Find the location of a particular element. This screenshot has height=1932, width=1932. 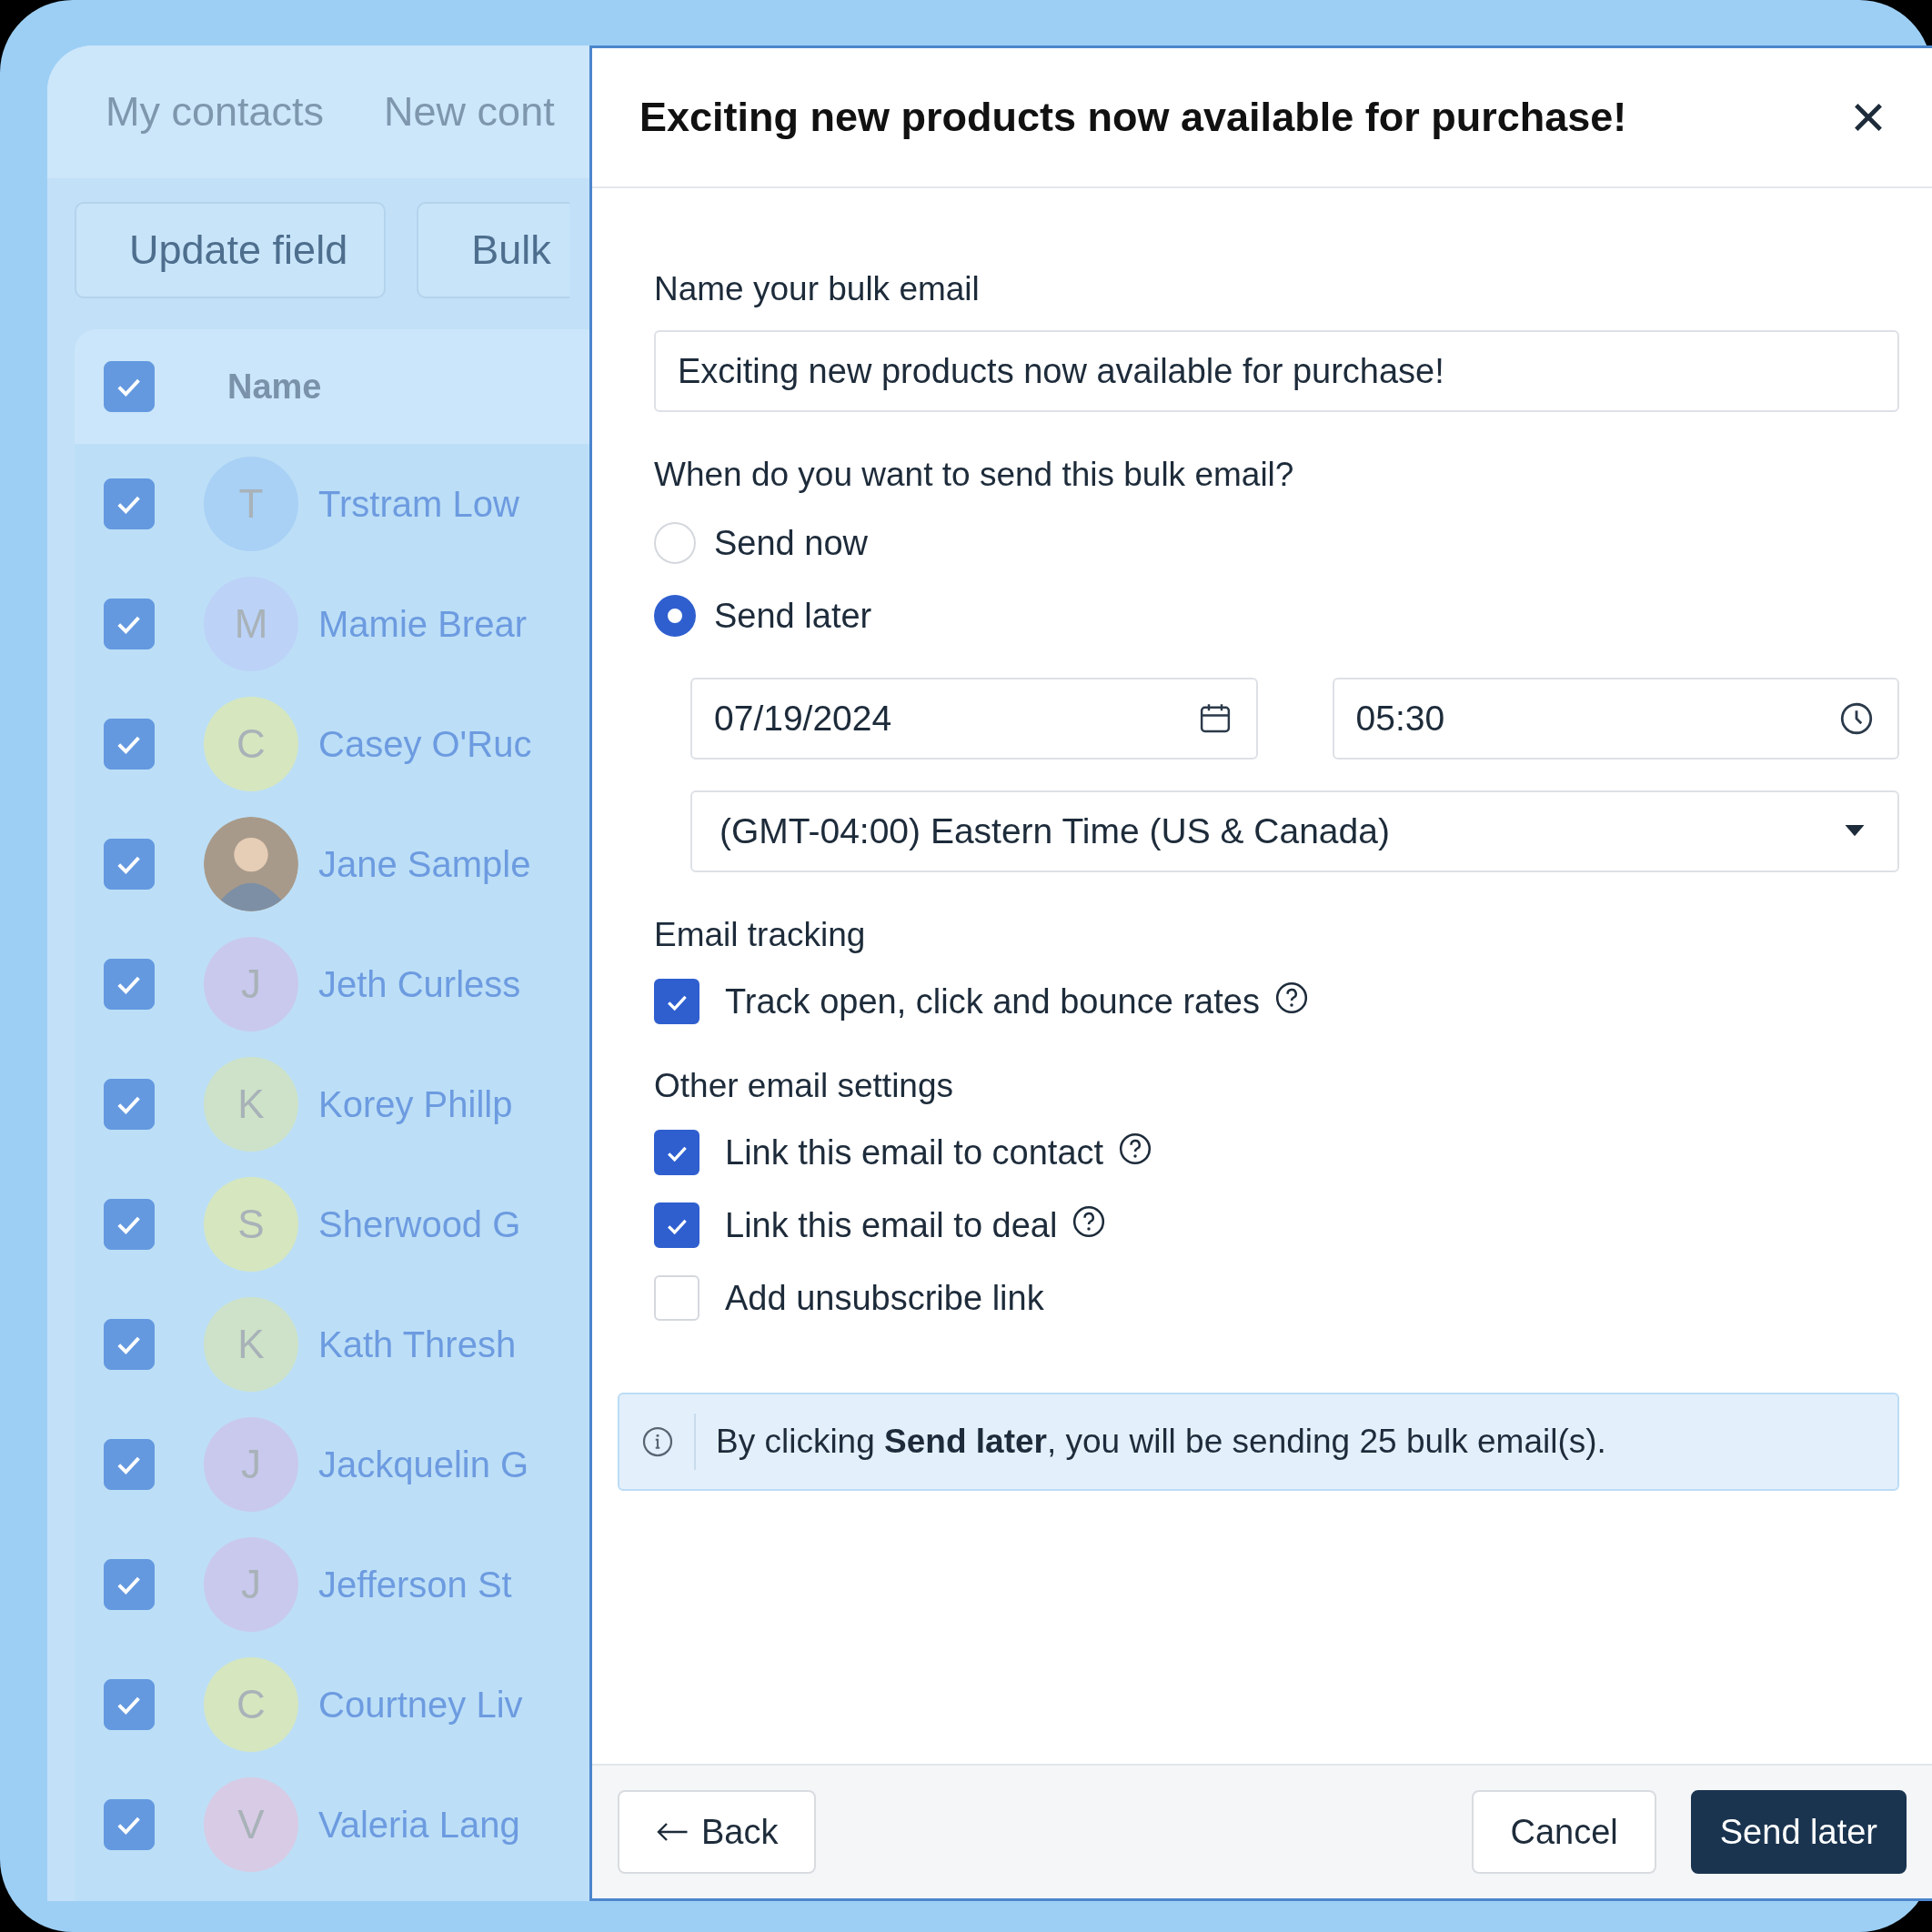

avatar-initial: M is located at coordinates (251, 624).